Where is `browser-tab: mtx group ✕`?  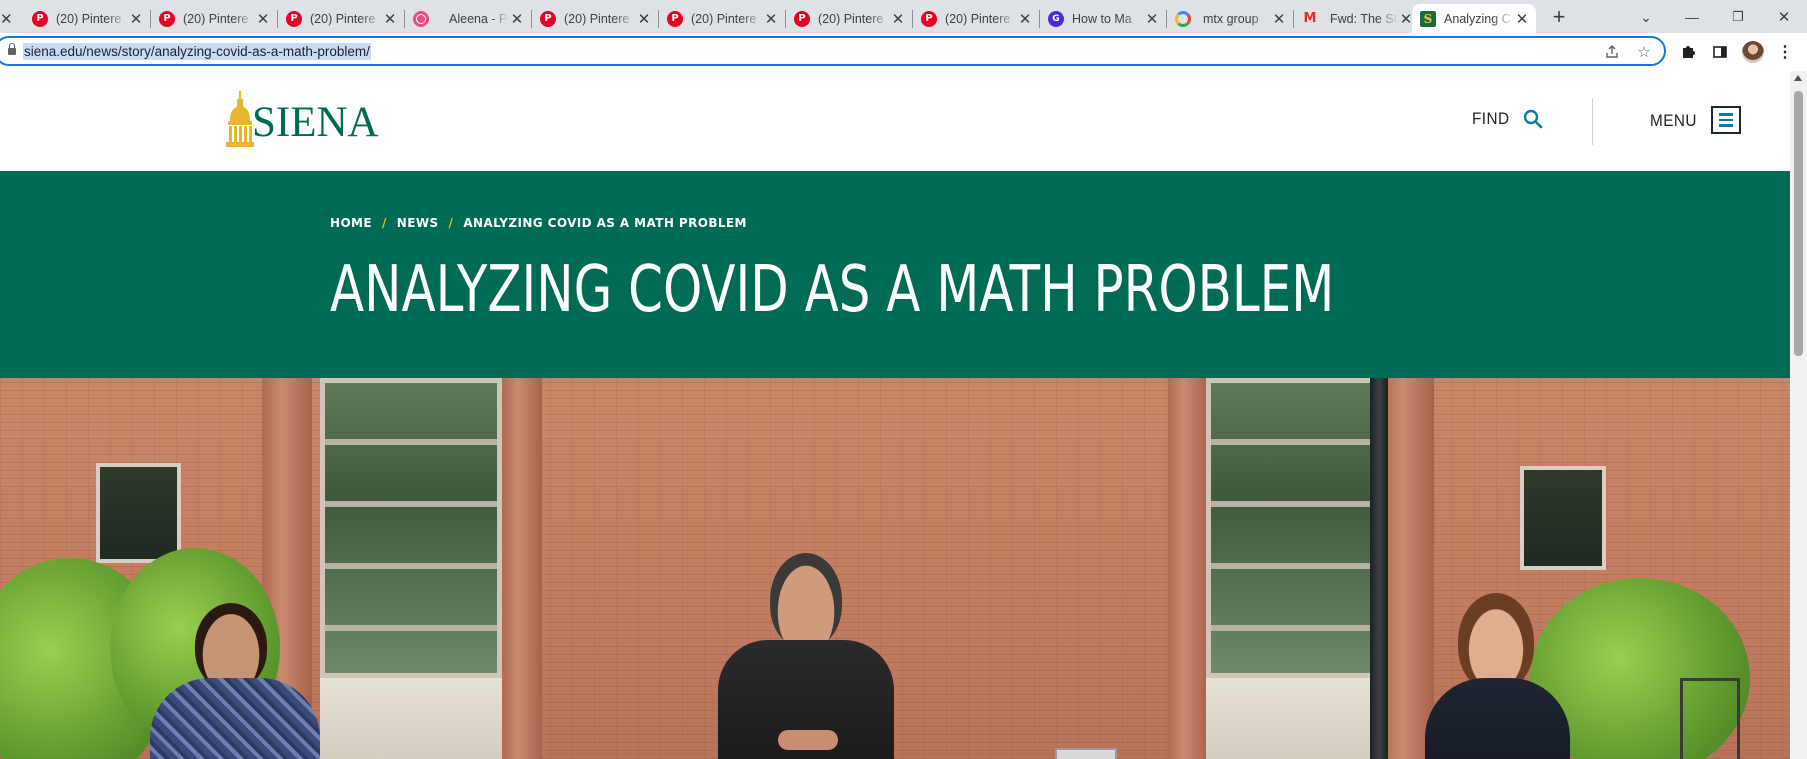 browser-tab: mtx group ✕ is located at coordinates (1230, 18).